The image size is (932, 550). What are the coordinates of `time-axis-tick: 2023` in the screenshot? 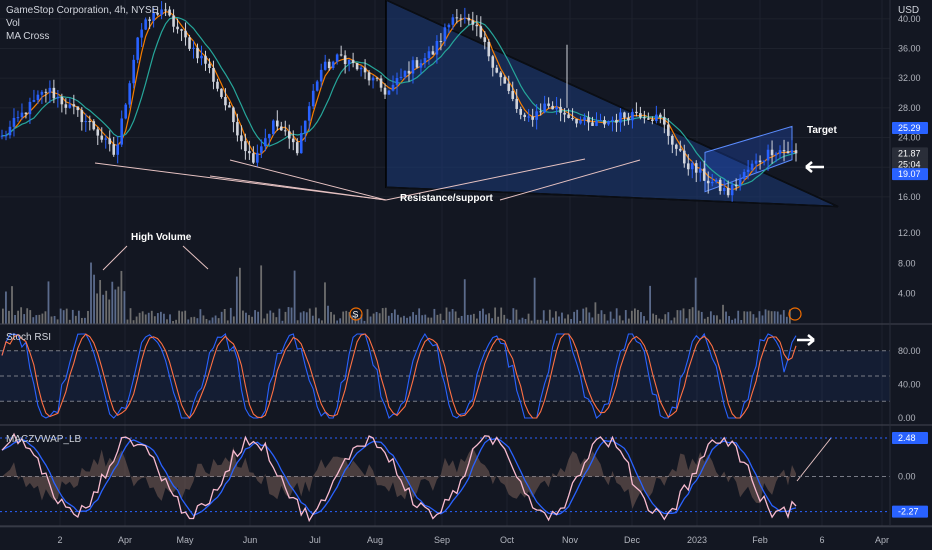 It's located at (697, 540).